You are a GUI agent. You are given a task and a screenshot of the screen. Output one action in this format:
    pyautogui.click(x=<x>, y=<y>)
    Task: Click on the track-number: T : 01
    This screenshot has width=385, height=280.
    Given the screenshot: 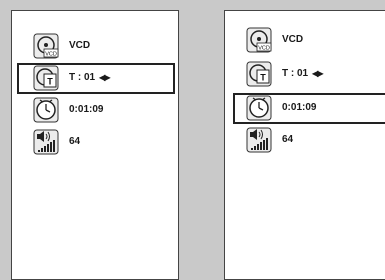 What is the action you would take?
    pyautogui.click(x=295, y=73)
    